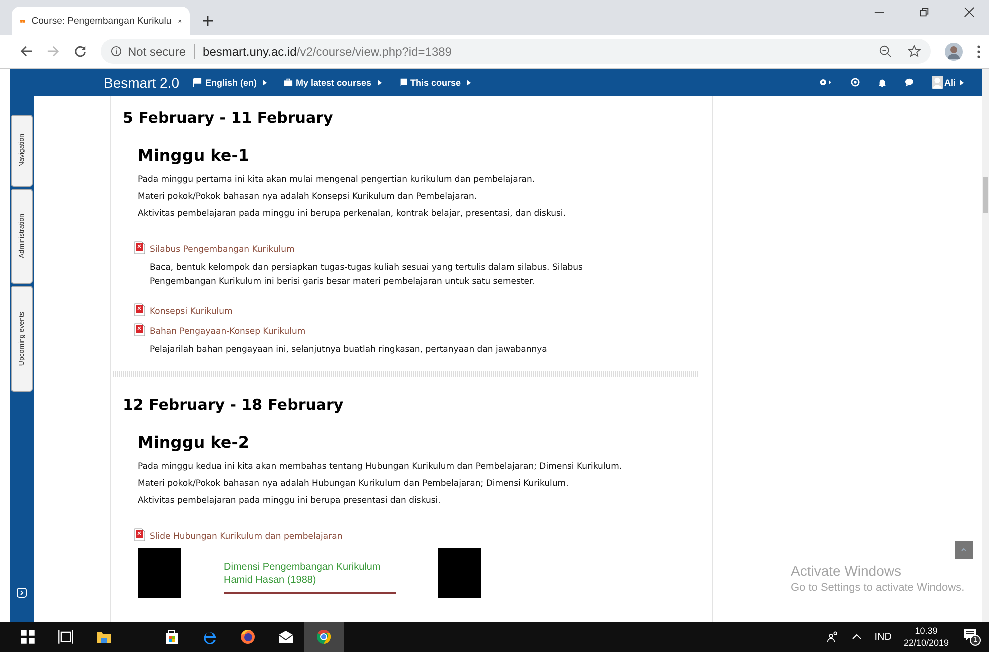 The height and width of the screenshot is (652, 989). I want to click on zoom-icon, so click(885, 51).